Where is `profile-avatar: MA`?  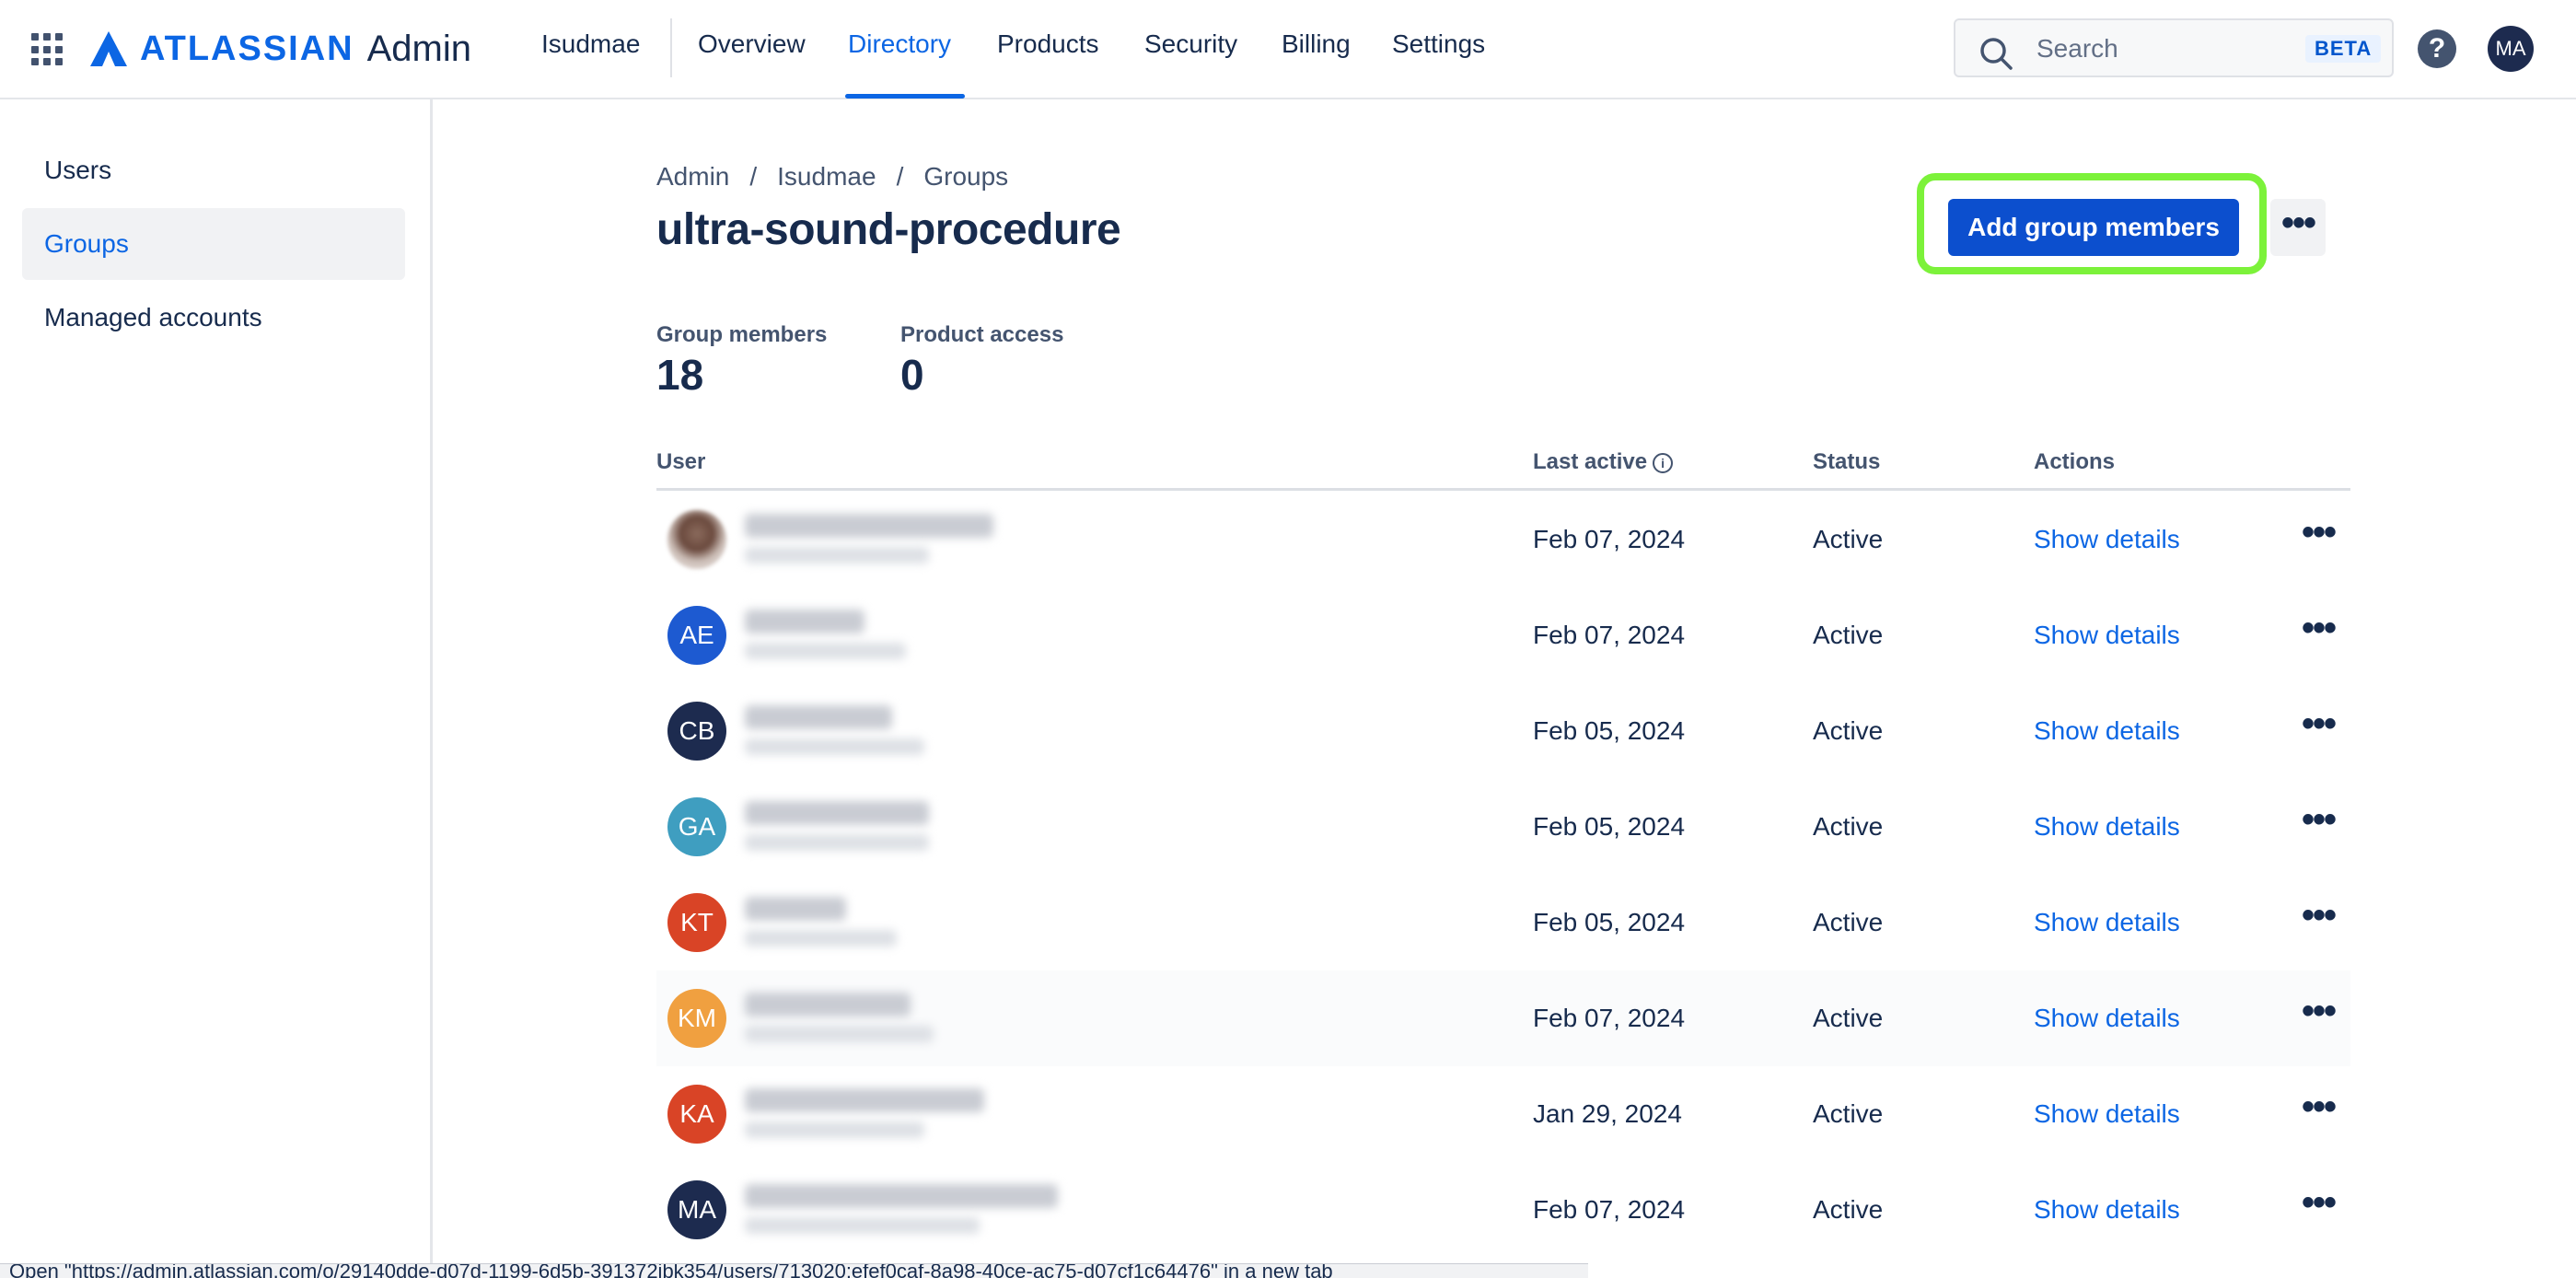
profile-avatar: MA is located at coordinates (2511, 49).